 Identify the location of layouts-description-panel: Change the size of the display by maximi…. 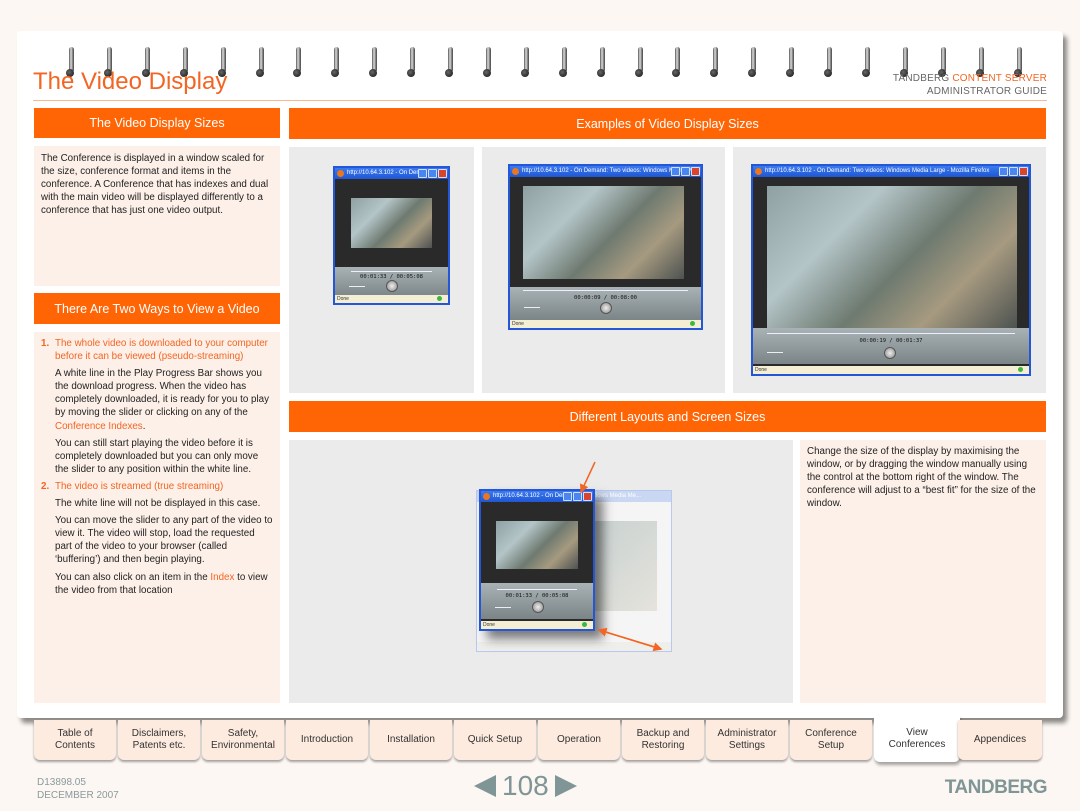
(923, 571).